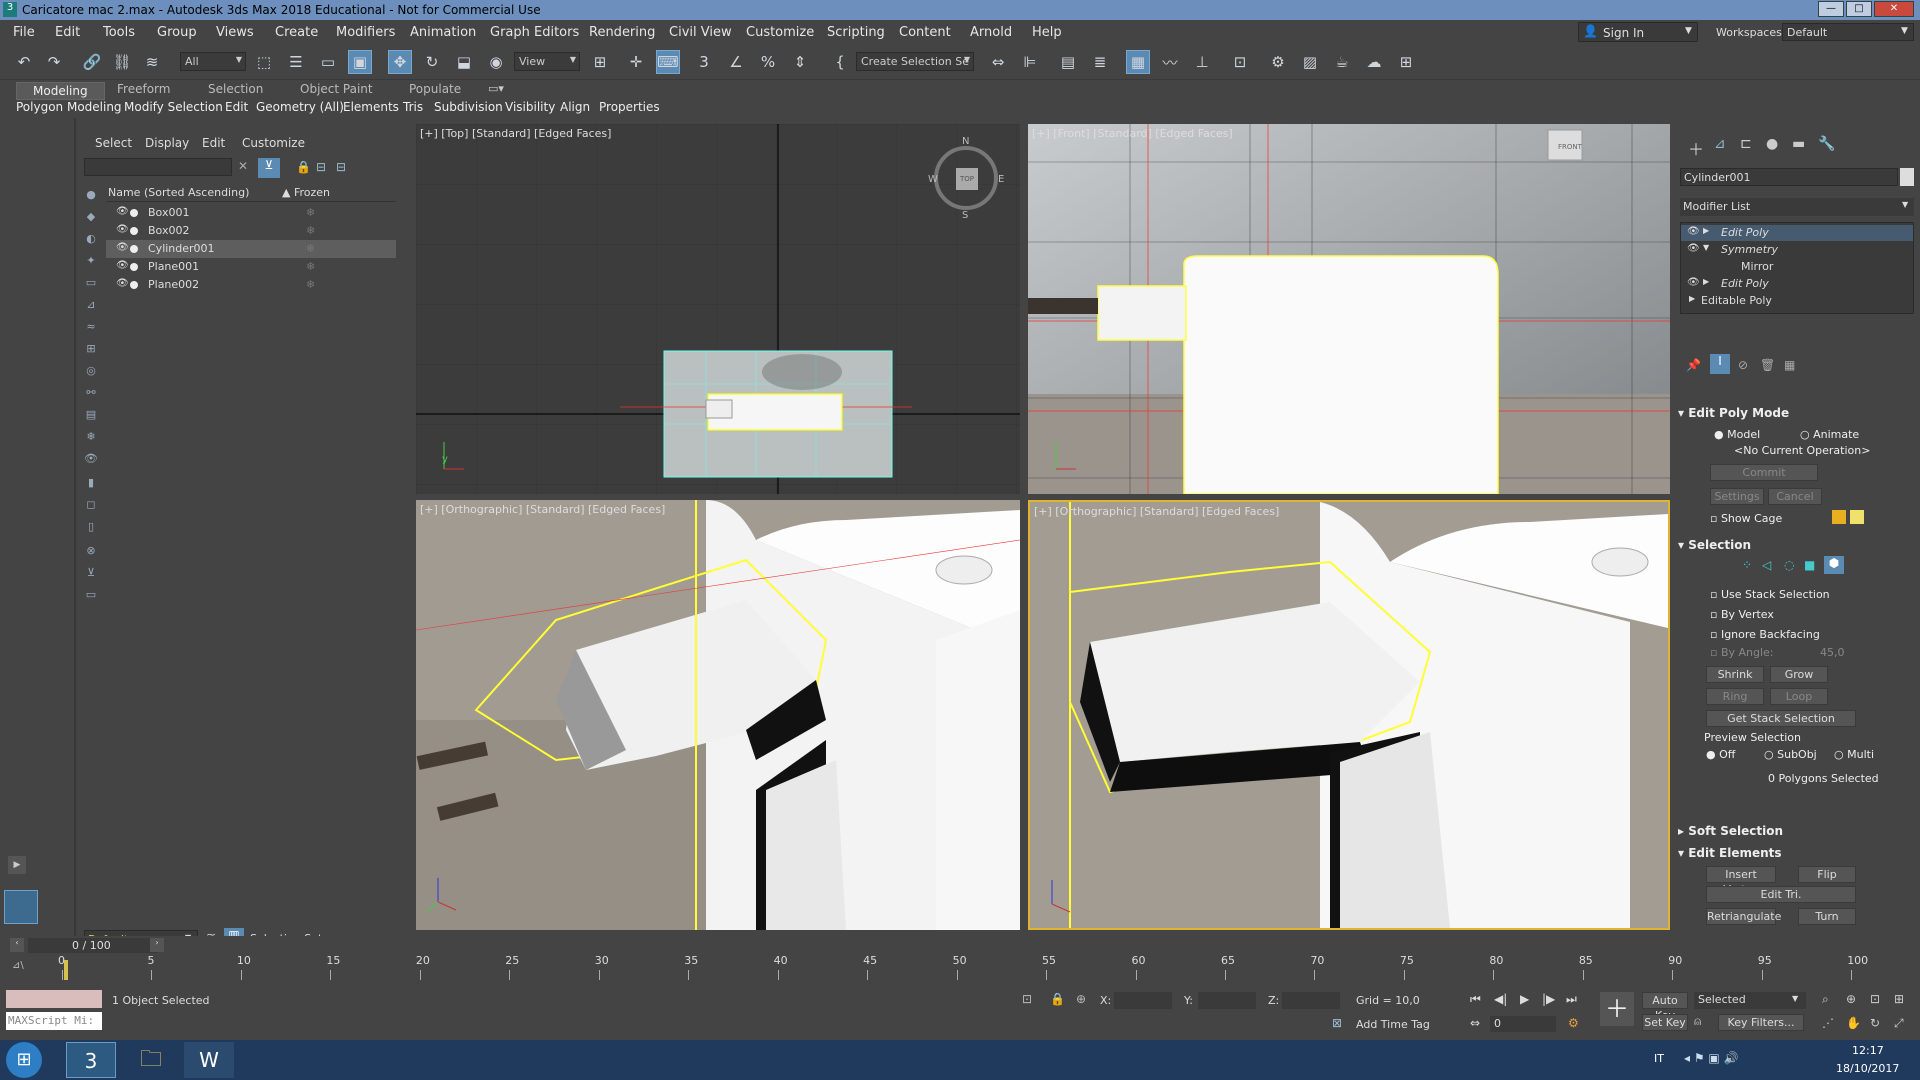  What do you see at coordinates (54, 62) in the screenshot?
I see `redo-icon: ↷` at bounding box center [54, 62].